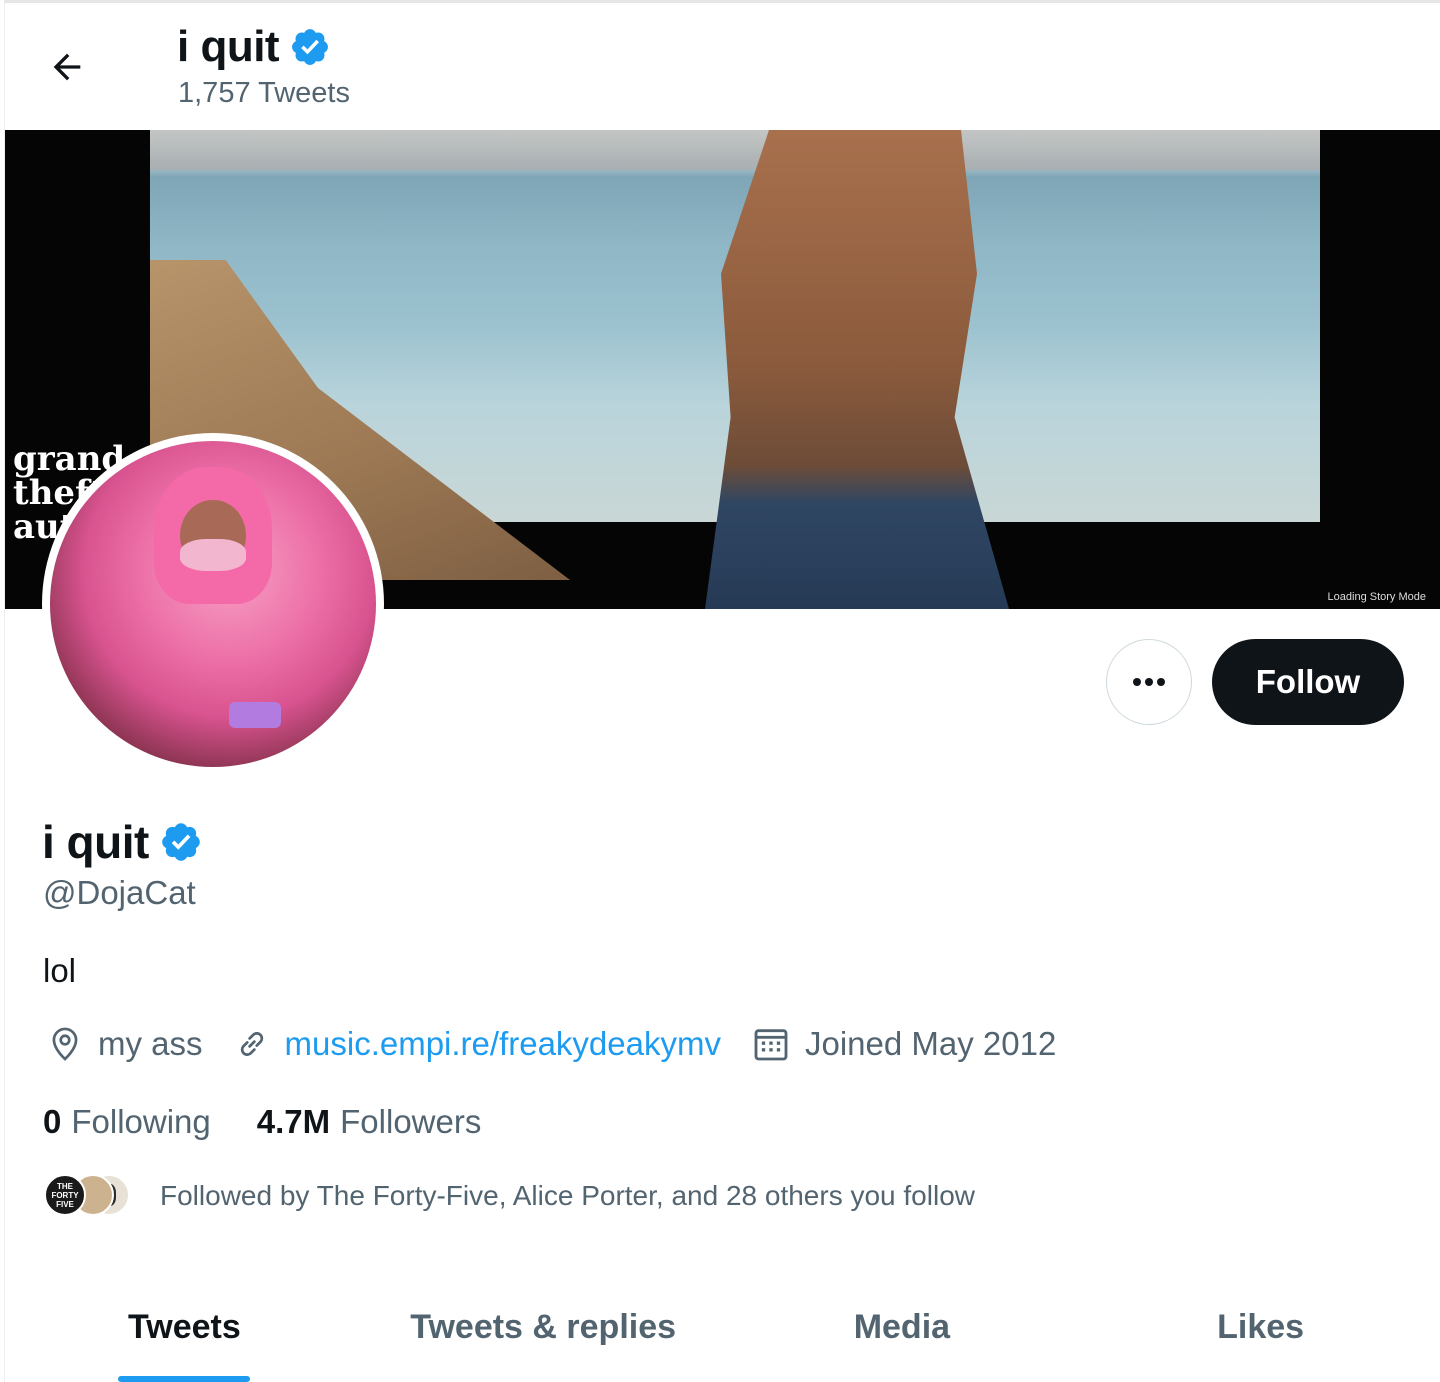  I want to click on following-count-link: 0 Following, so click(127, 1122).